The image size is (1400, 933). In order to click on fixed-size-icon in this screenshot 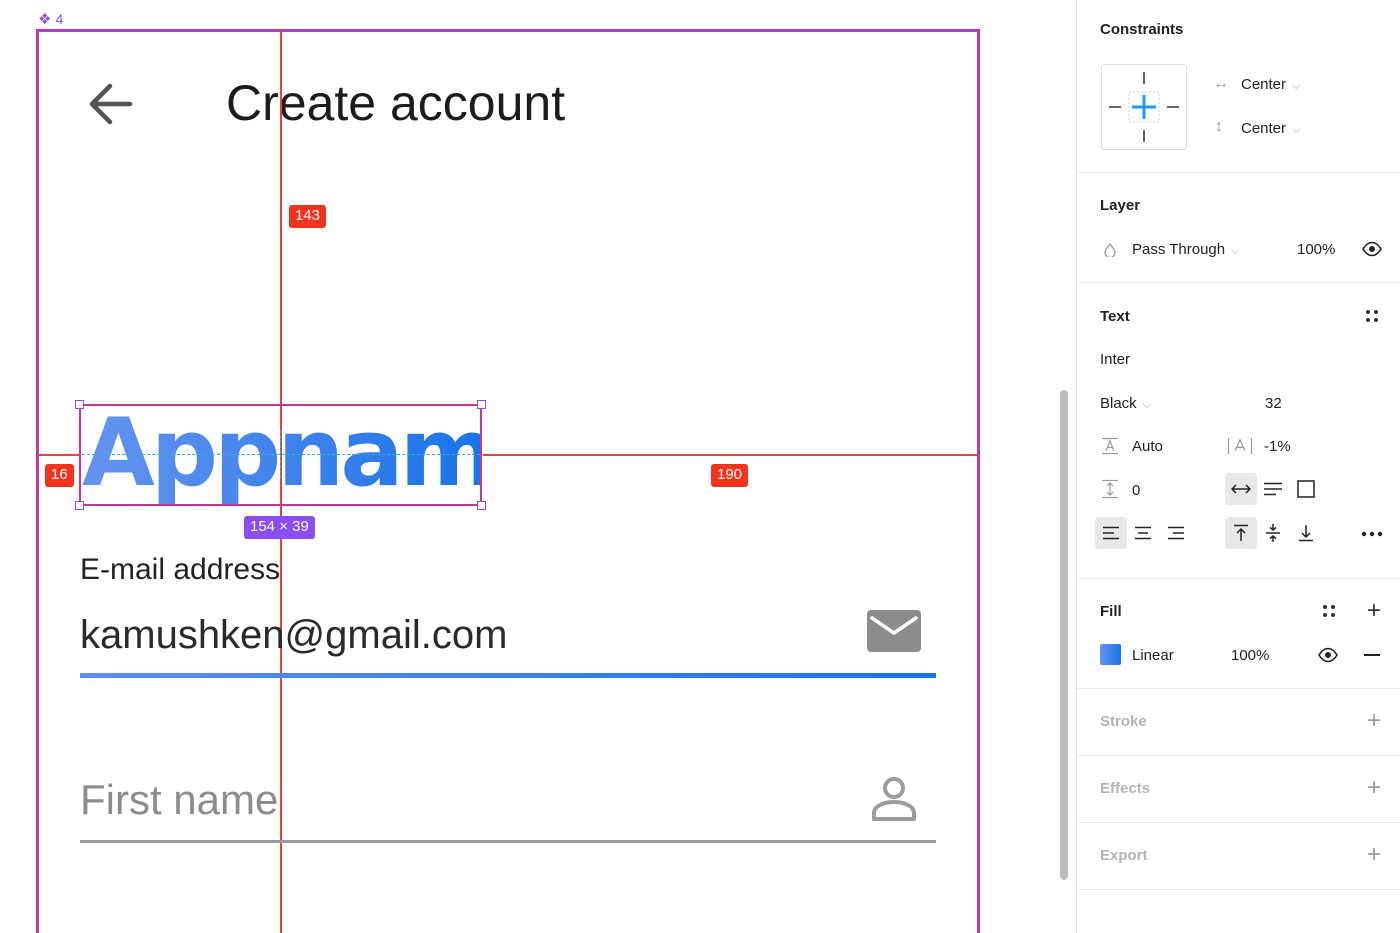, I will do `click(1306, 489)`.